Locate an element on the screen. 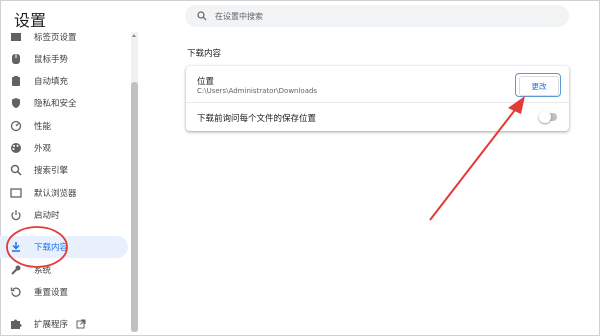 This screenshot has width=600, height=336. speedometer-icon is located at coordinates (16, 126).